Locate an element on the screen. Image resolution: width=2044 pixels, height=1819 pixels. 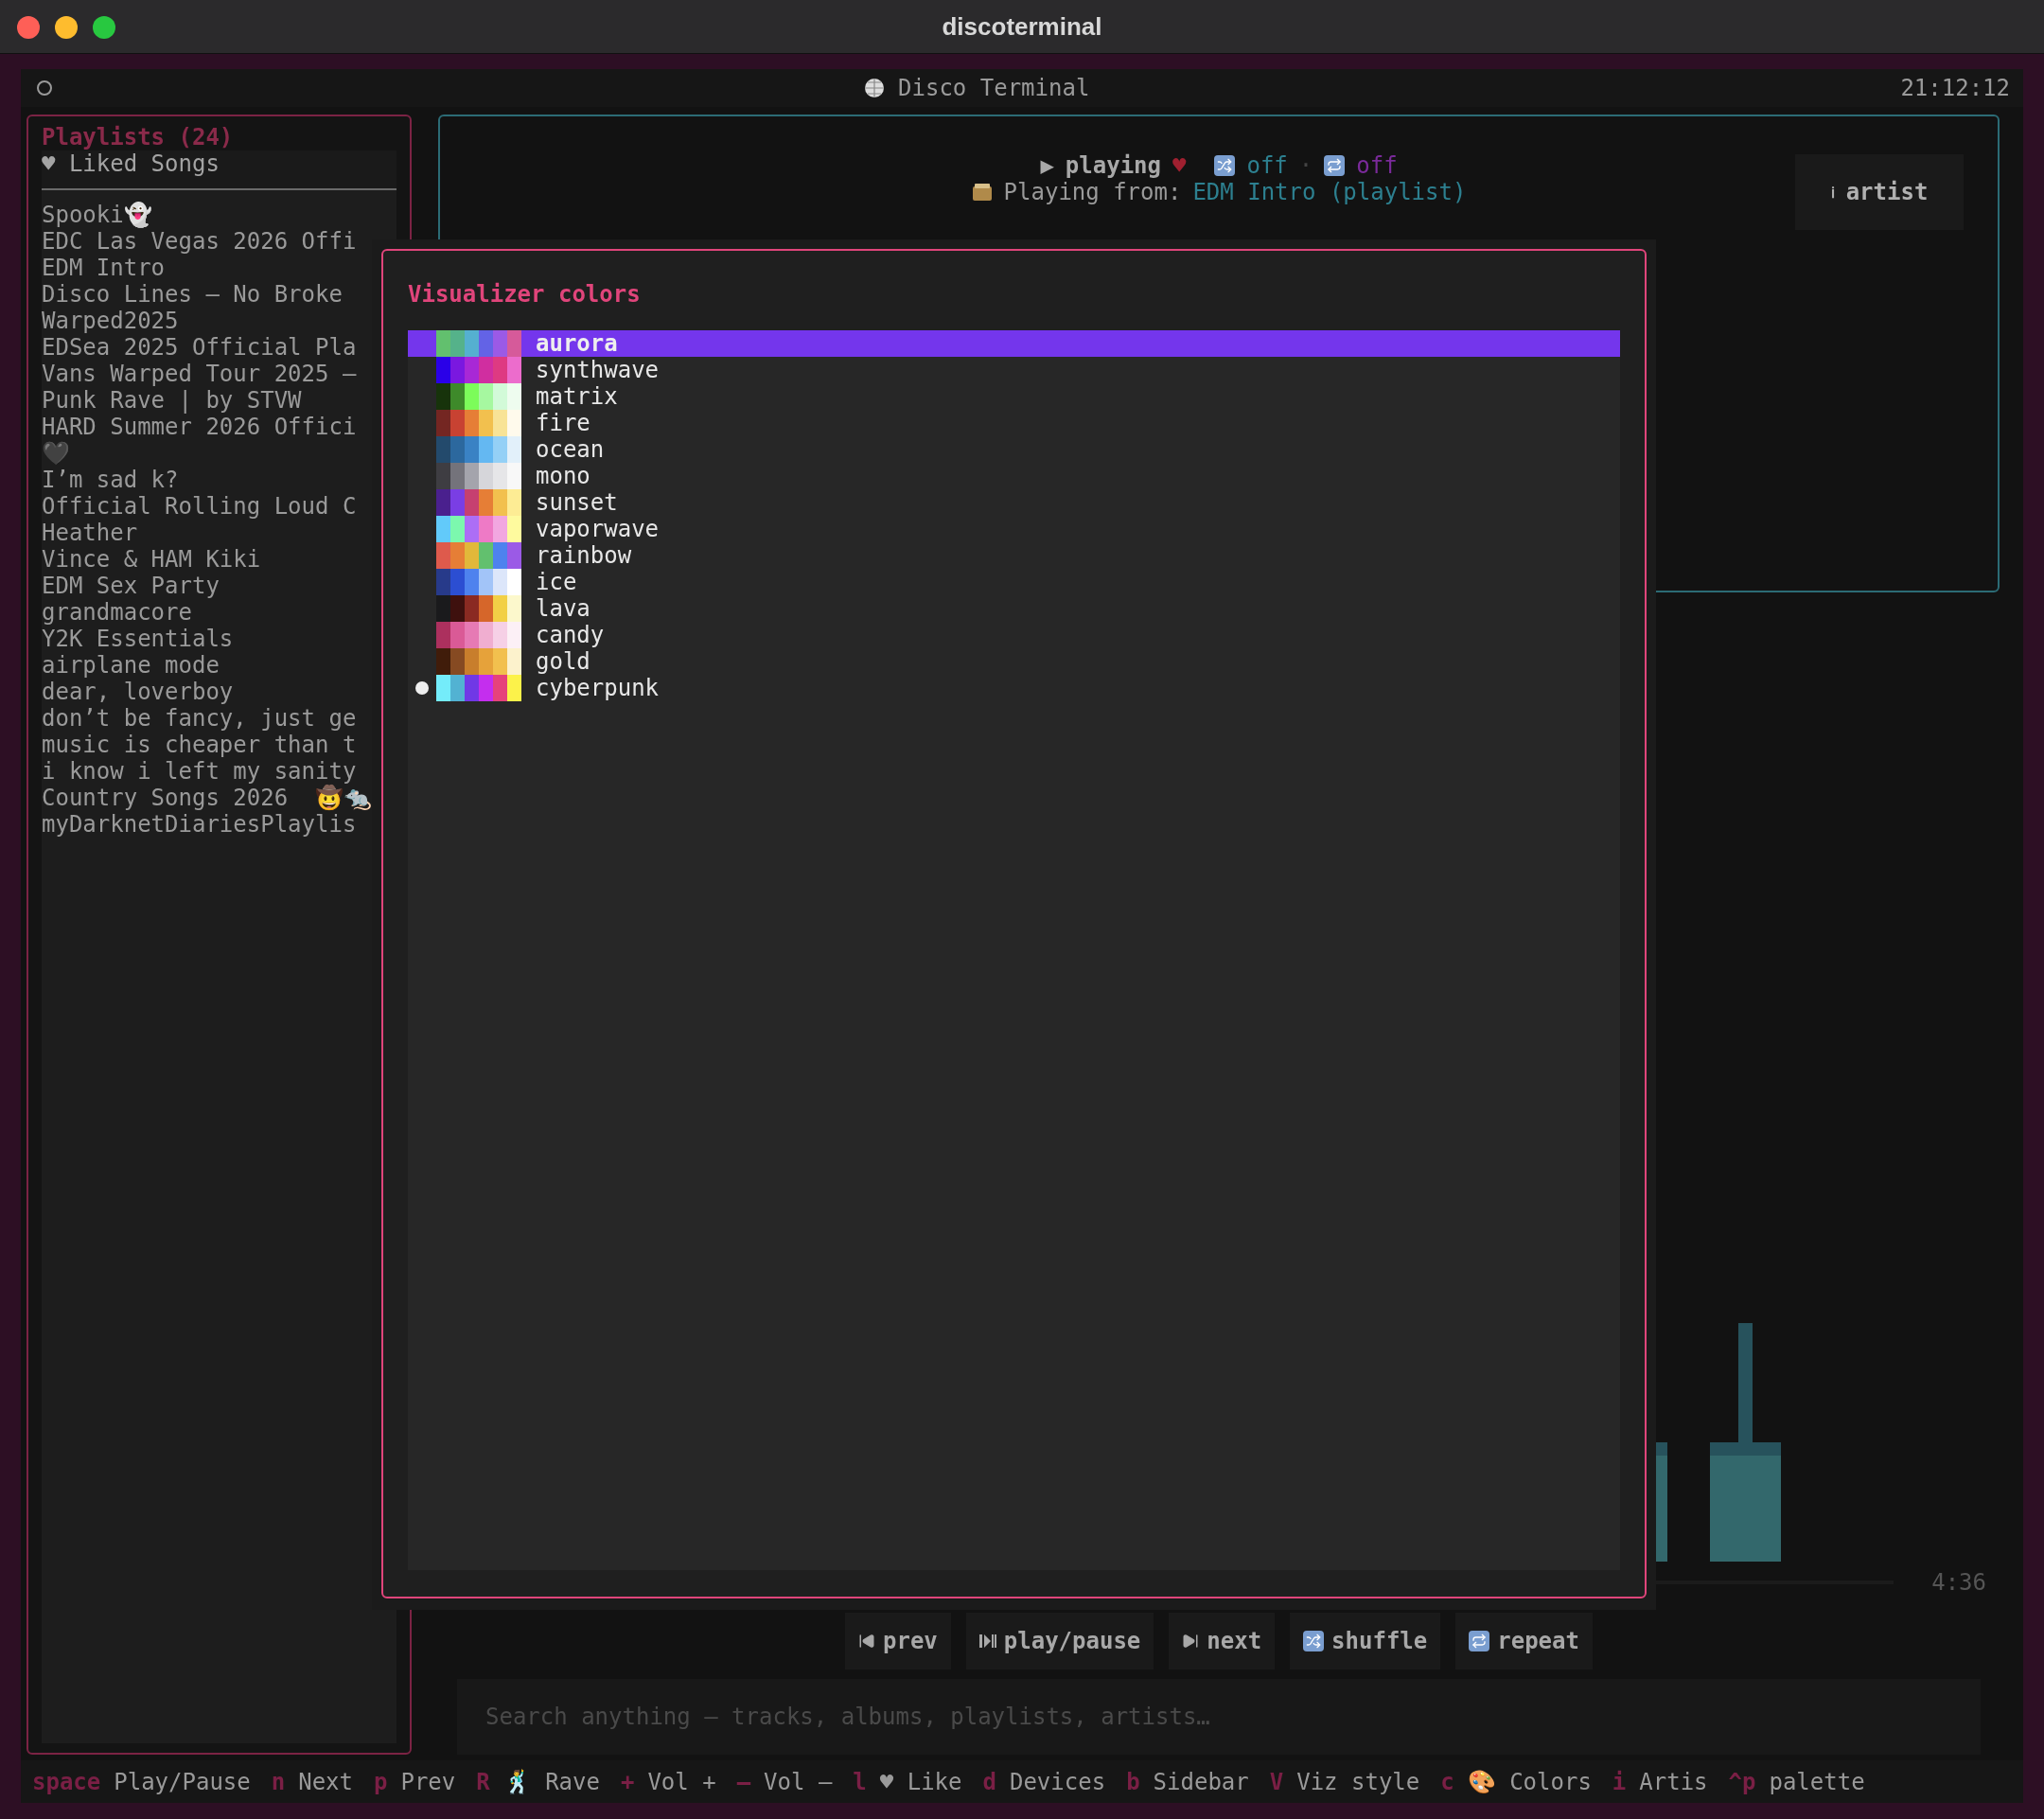
shortcut-key: b is located at coordinates (1133, 1782).